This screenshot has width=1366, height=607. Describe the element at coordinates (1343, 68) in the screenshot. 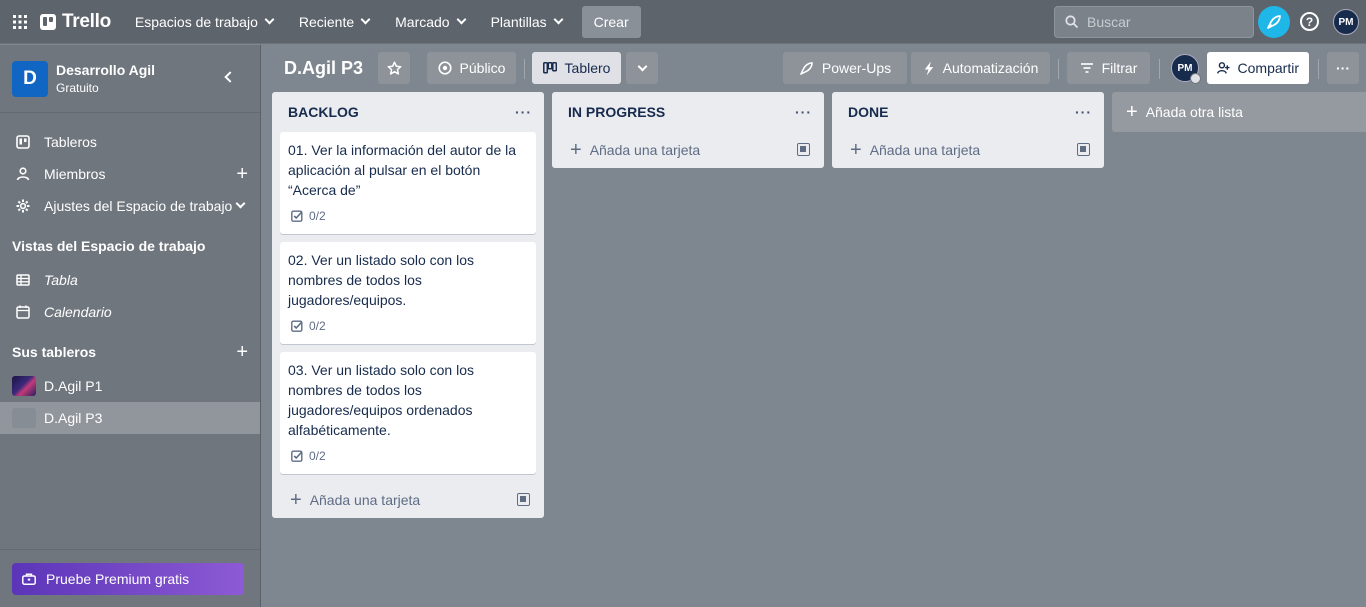

I see `board-menu-button: ···` at that location.